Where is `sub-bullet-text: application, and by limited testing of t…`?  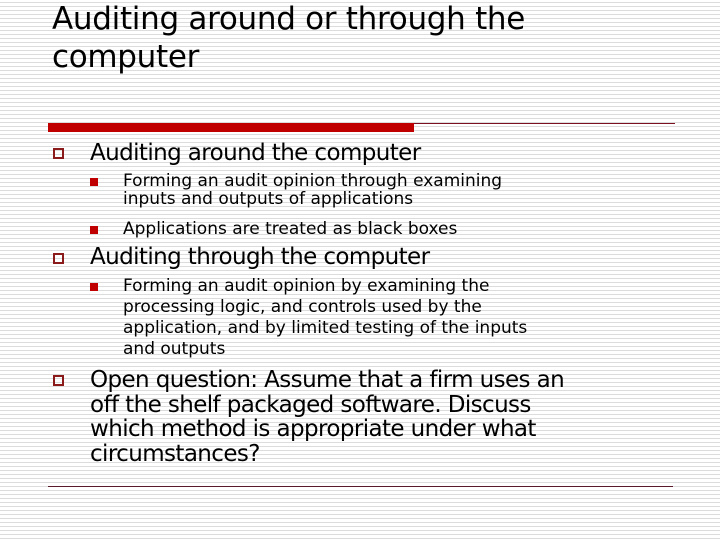
sub-bullet-text: application, and by limited testing of t… is located at coordinates (325, 328).